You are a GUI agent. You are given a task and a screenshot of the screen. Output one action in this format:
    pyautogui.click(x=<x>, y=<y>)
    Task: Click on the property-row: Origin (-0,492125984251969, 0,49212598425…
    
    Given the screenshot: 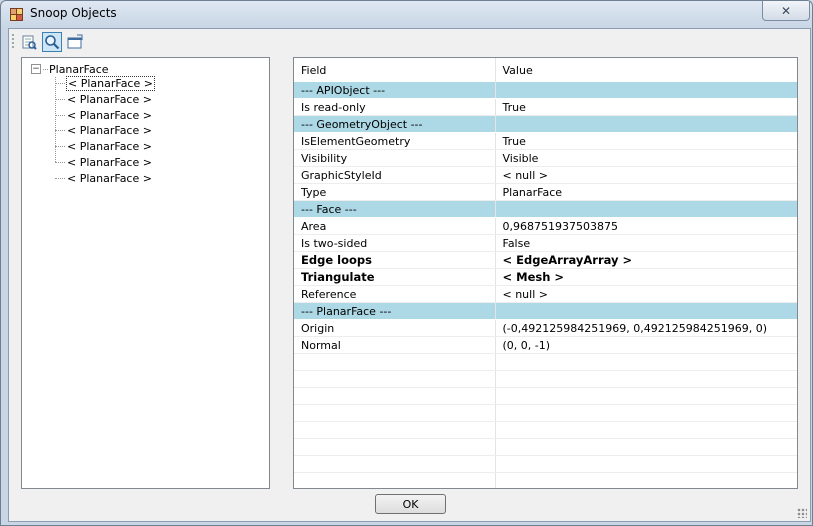 What is the action you would take?
    pyautogui.click(x=545, y=328)
    